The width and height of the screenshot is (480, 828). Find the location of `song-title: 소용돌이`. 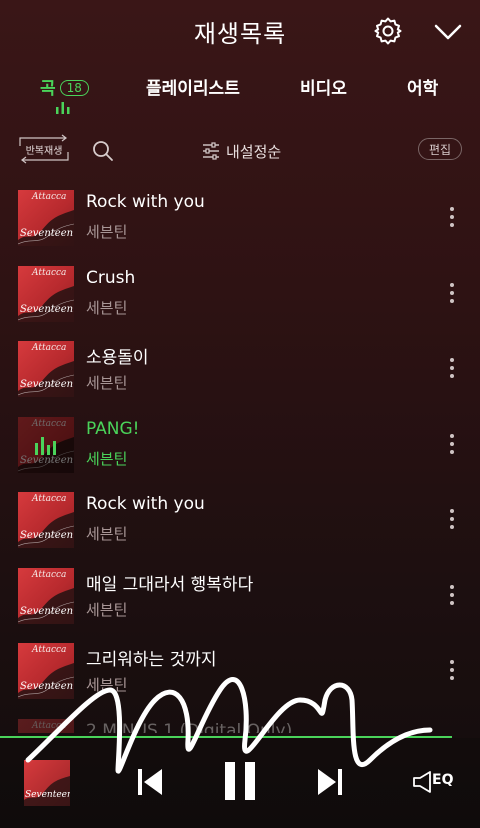

song-title: 소용돌이 is located at coordinates (117, 358).